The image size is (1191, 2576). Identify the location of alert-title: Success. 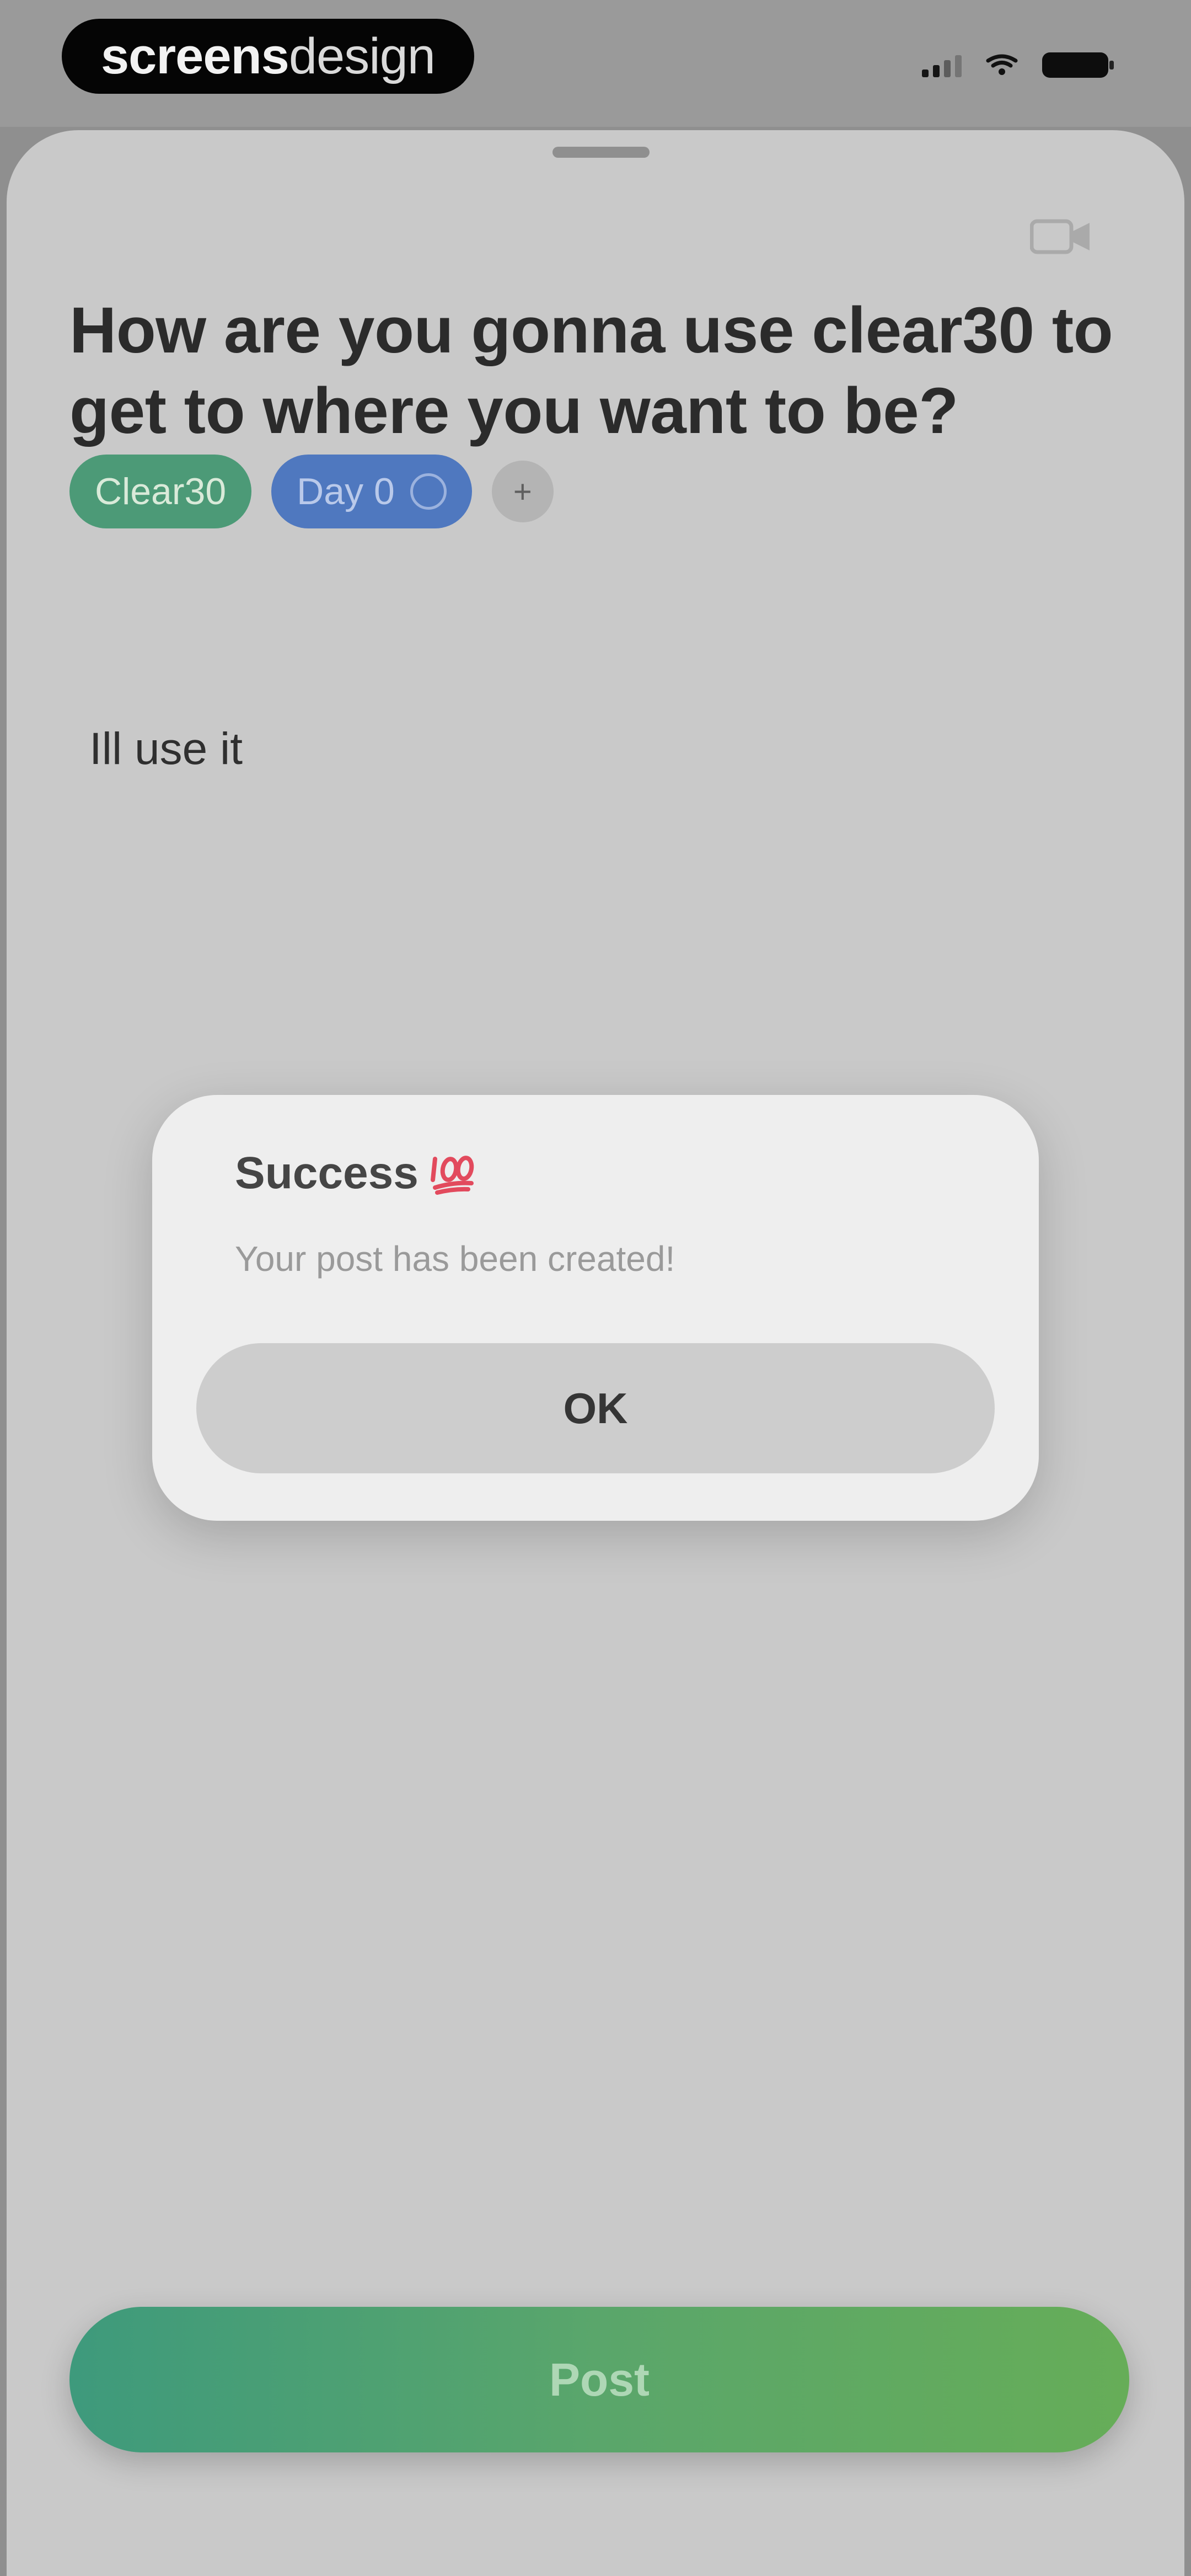
(327, 1173).